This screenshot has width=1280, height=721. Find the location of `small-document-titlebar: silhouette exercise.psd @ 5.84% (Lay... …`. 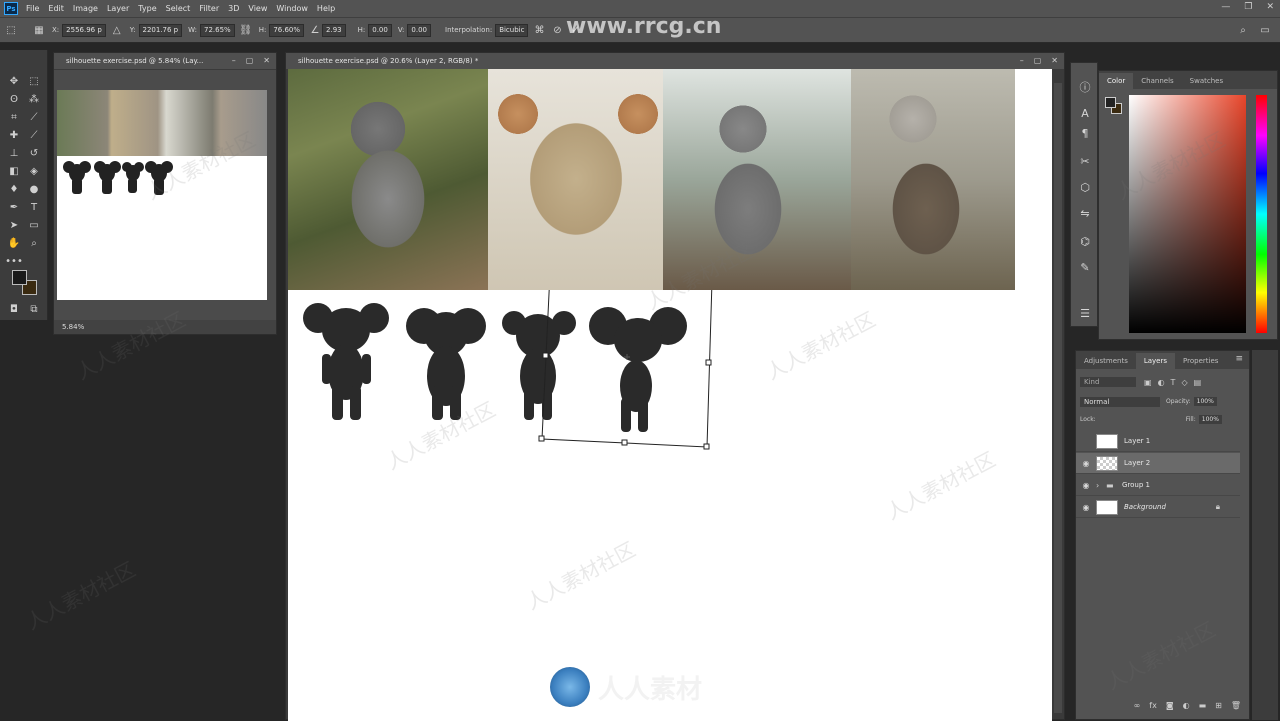

small-document-titlebar: silhouette exercise.psd @ 5.84% (Lay... … is located at coordinates (165, 61).